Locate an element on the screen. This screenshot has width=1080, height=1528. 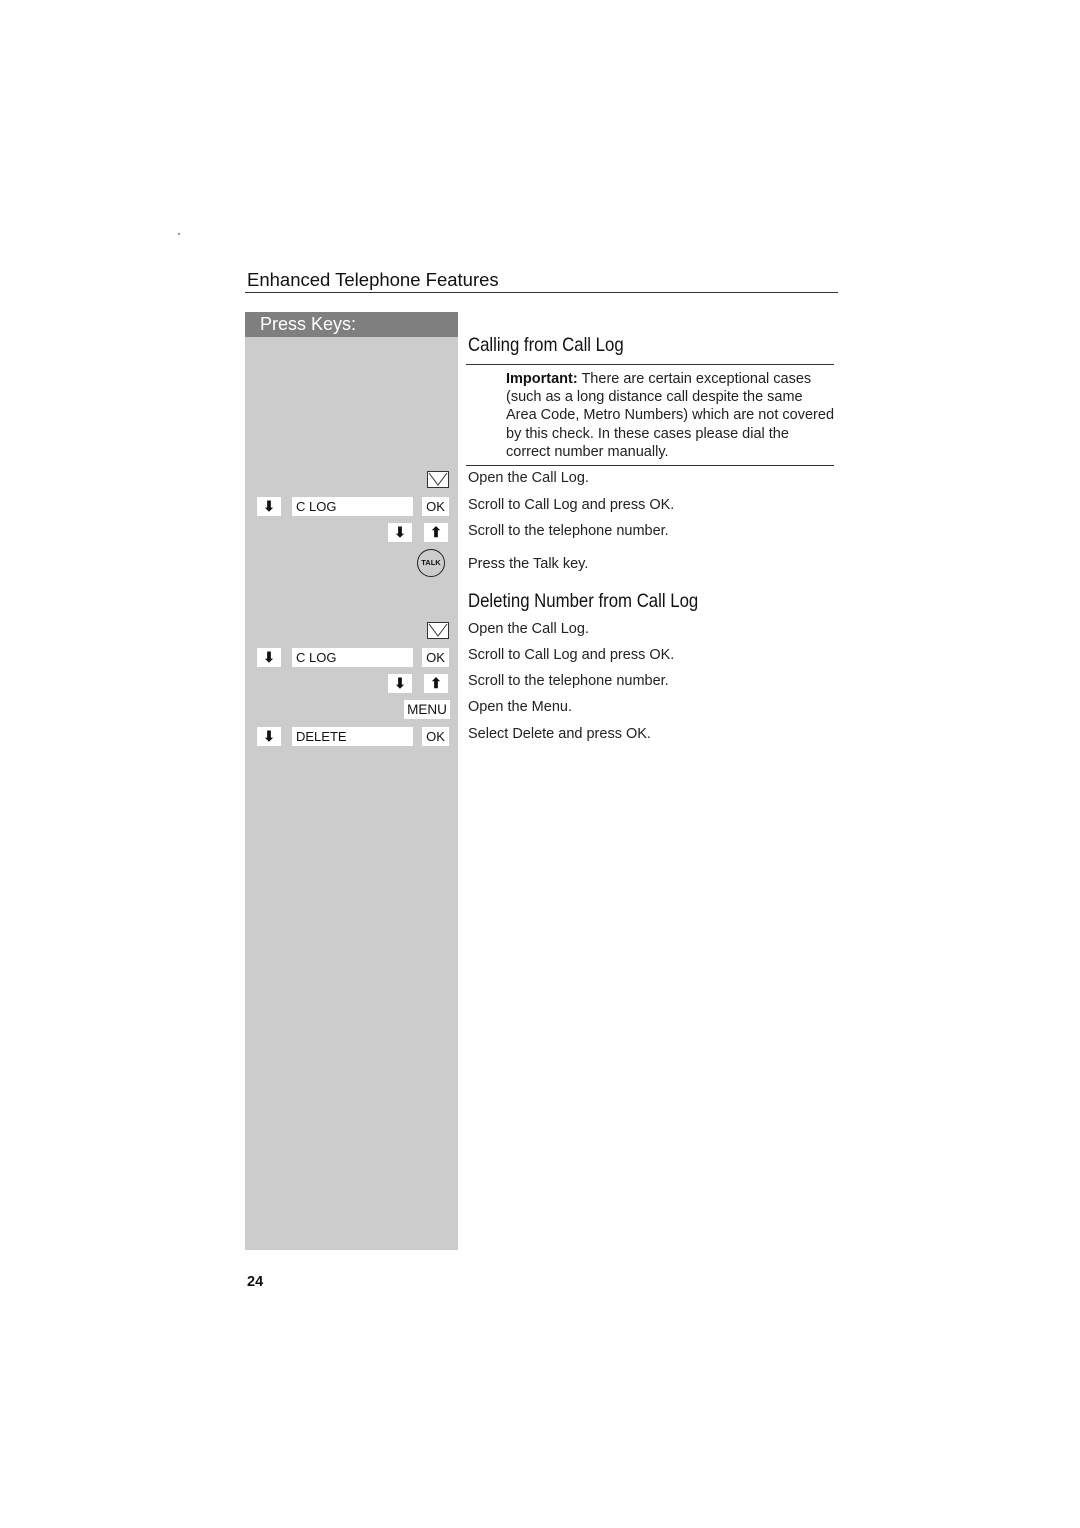
page-number: 24 is located at coordinates (255, 1282).